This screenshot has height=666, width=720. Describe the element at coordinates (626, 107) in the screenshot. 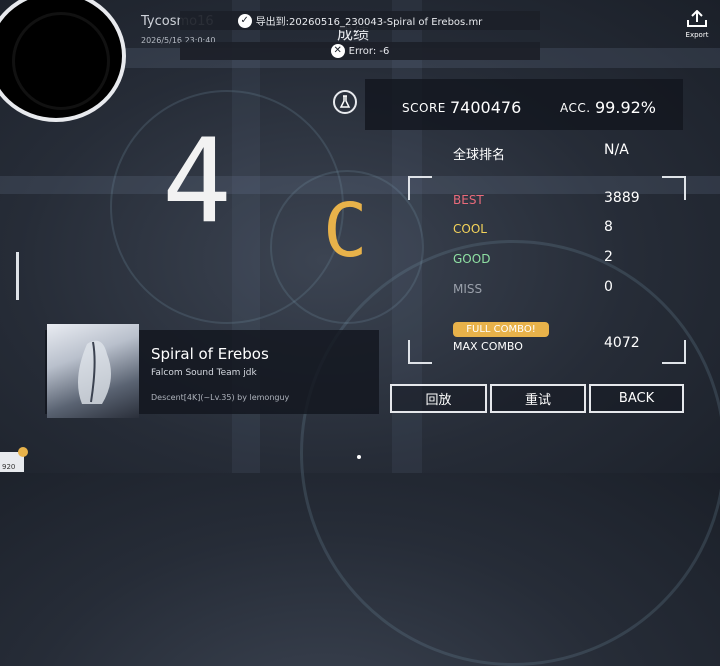

I see `acc-value: 99.92%` at that location.